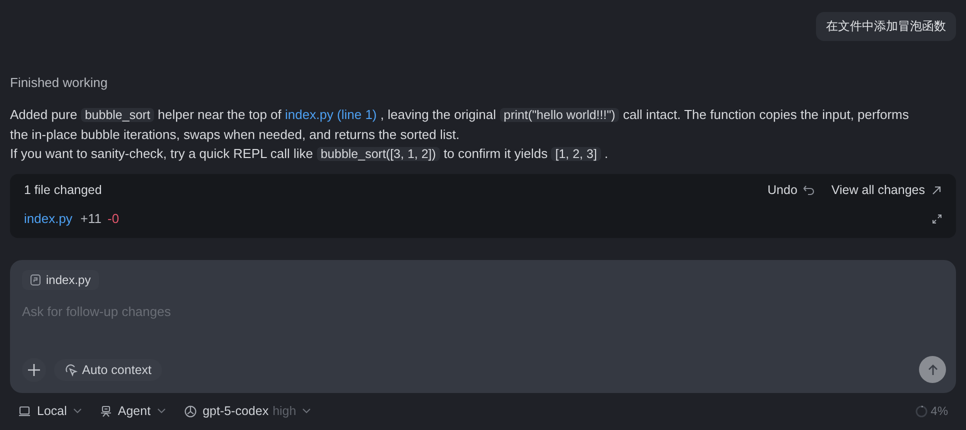  Describe the element at coordinates (91, 218) in the screenshot. I see `lines-added: +11` at that location.